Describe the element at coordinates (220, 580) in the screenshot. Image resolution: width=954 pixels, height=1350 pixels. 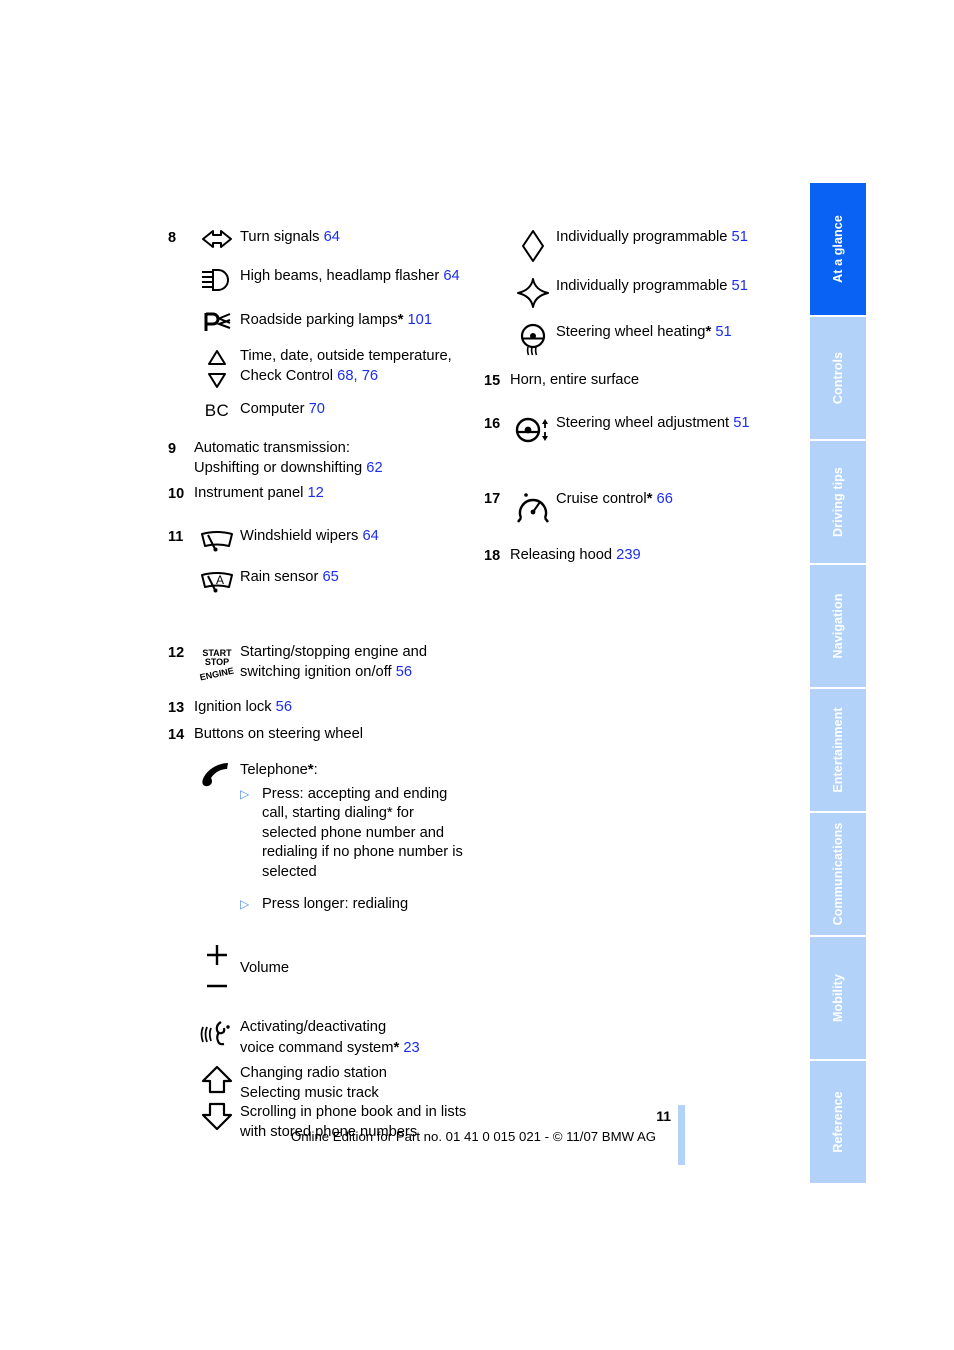
I see `svg-text: A` at that location.